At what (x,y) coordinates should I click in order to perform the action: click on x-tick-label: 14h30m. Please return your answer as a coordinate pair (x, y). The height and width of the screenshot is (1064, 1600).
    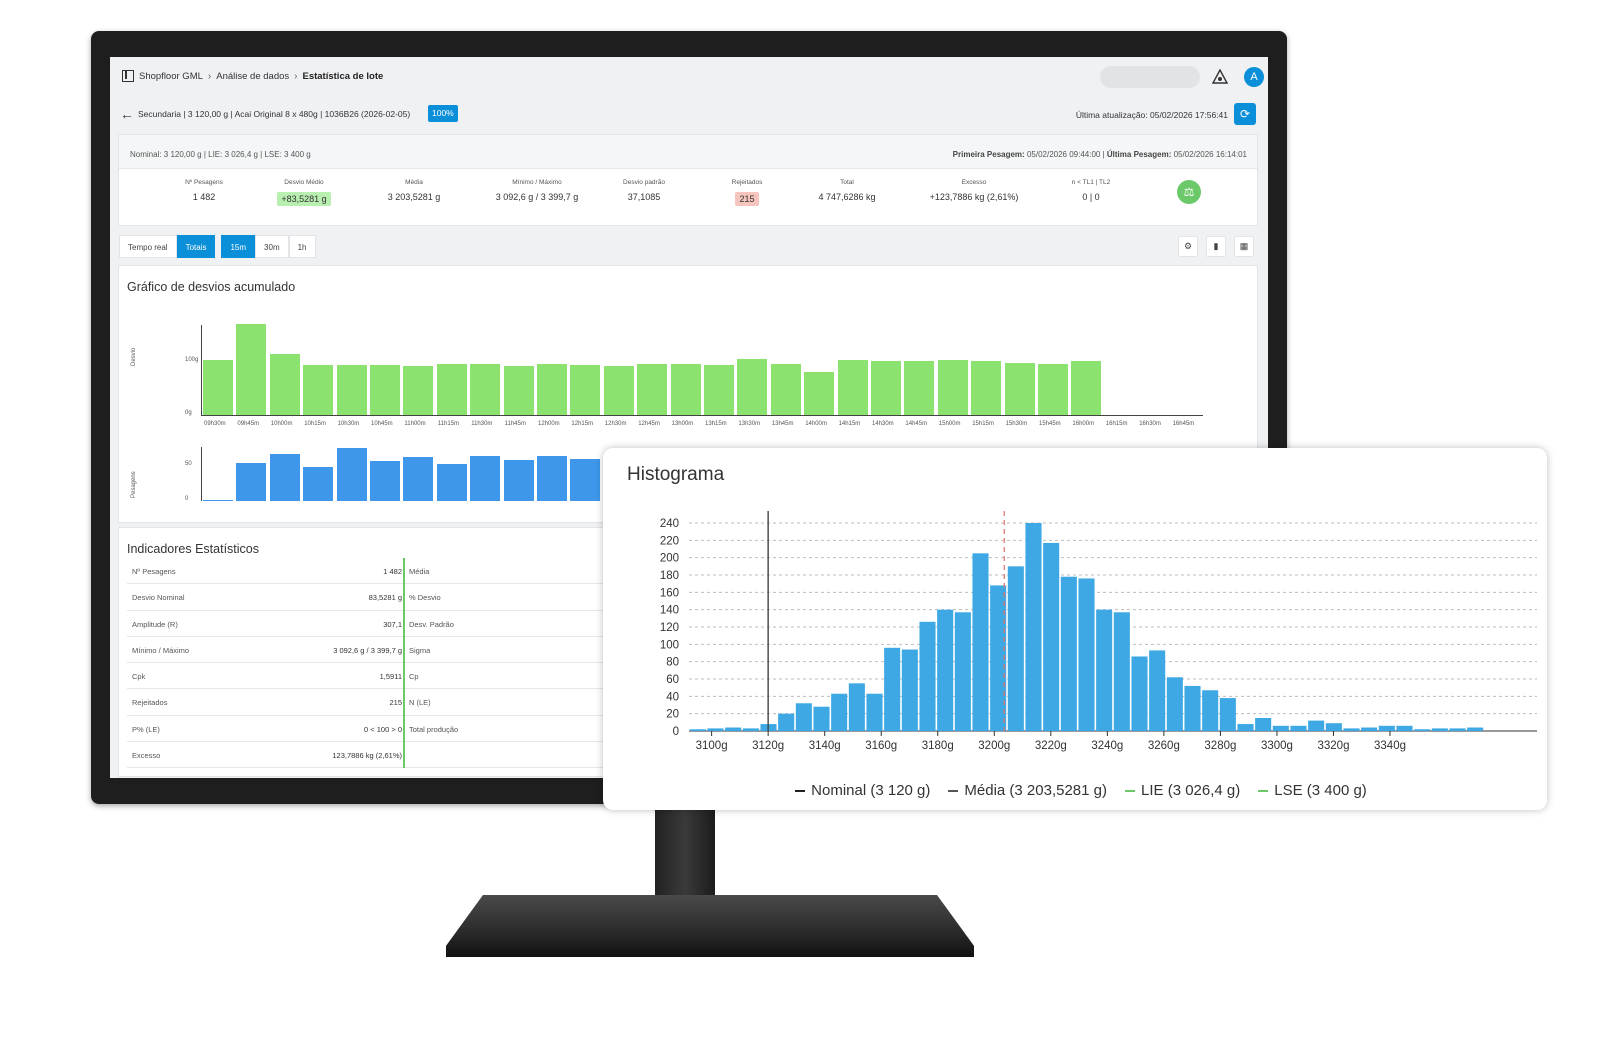
    Looking at the image, I should click on (883, 424).